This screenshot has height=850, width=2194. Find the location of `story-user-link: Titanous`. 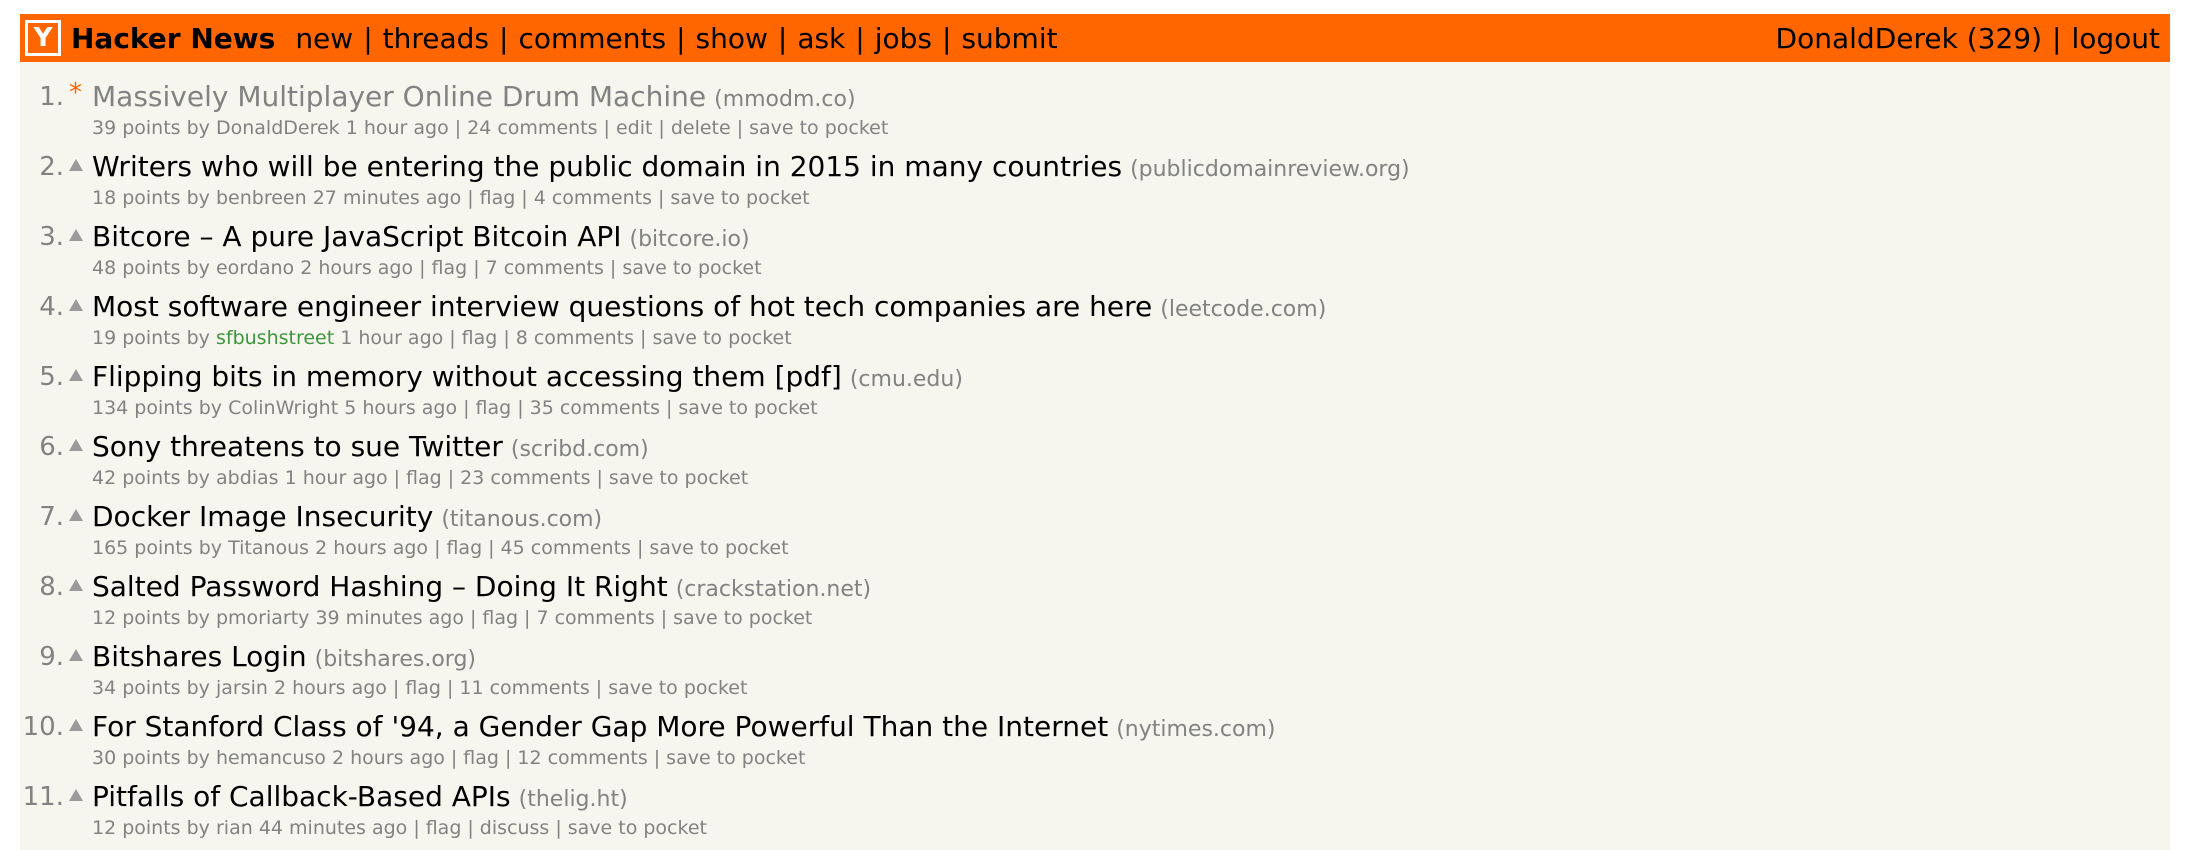

story-user-link: Titanous is located at coordinates (268, 548).